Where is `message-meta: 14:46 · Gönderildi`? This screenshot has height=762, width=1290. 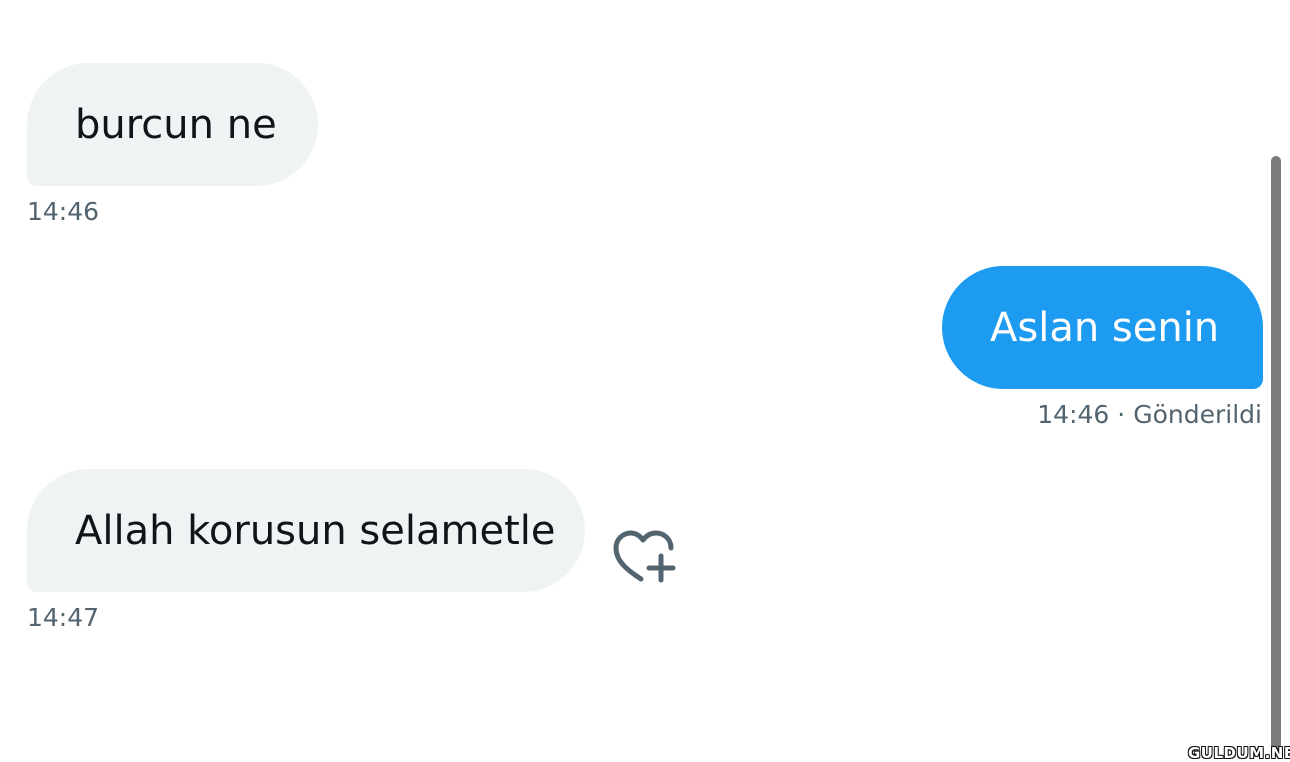
message-meta: 14:46 · Gönderildi is located at coordinates (1149, 414).